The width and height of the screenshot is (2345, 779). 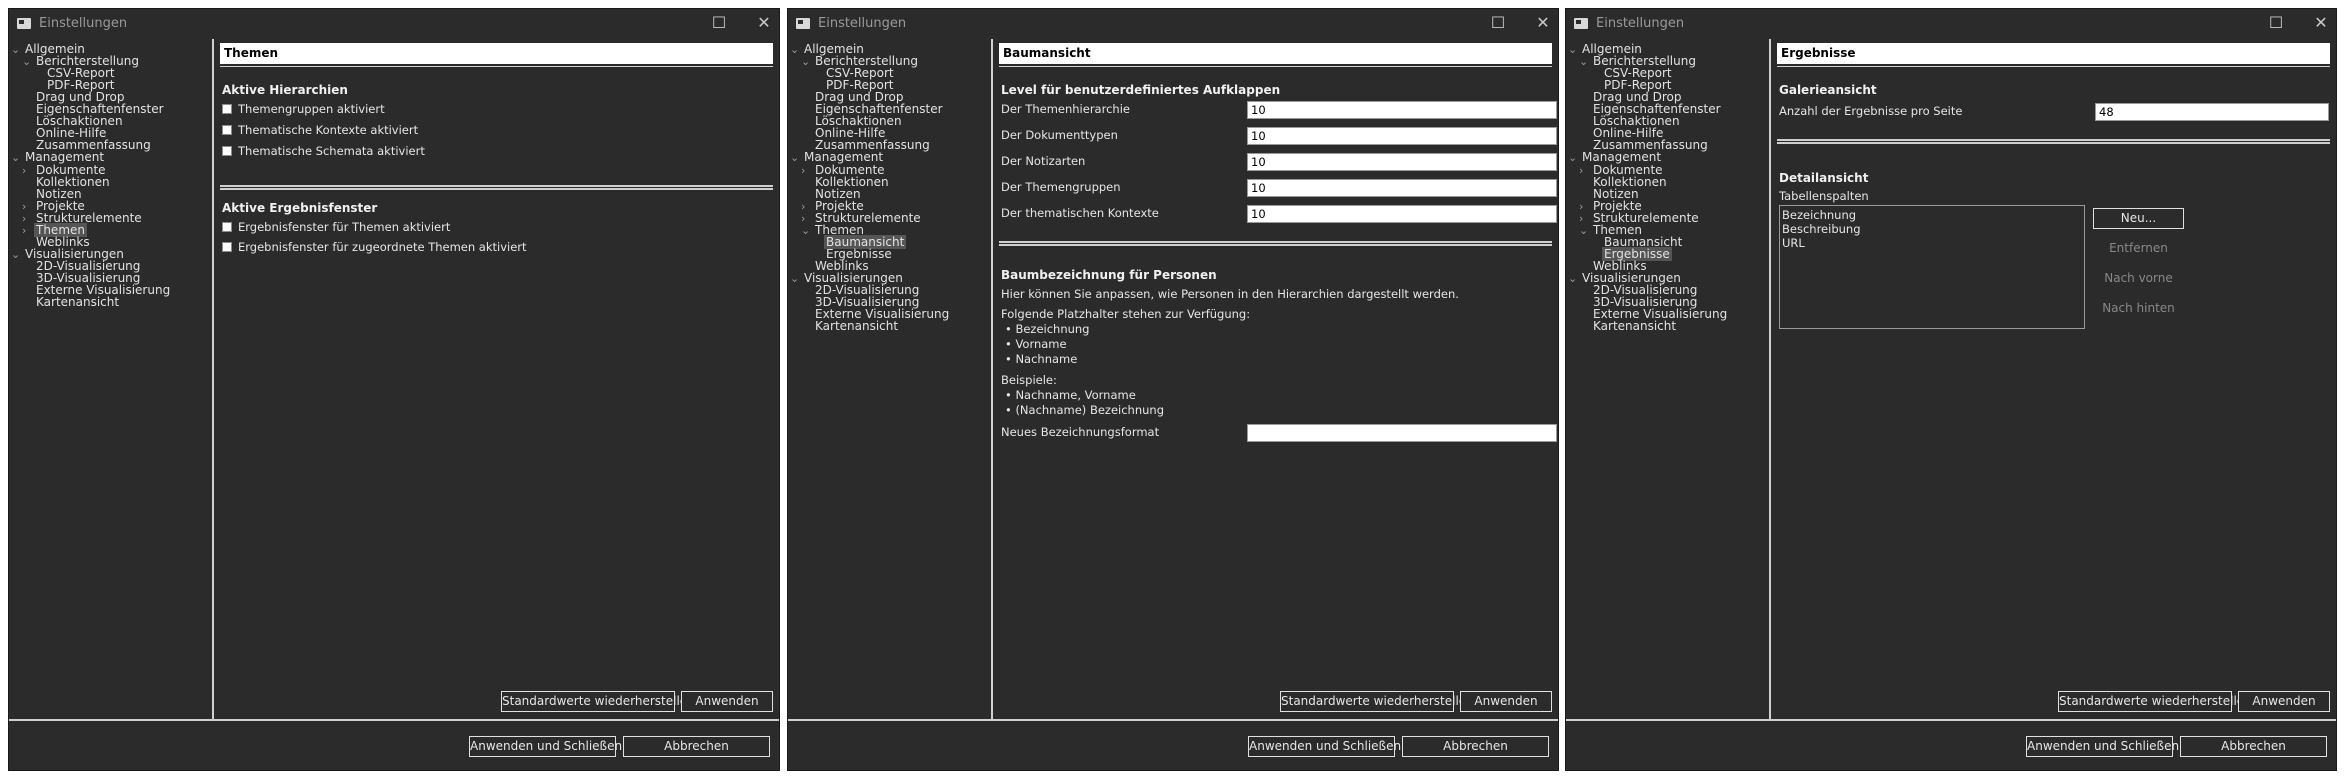 What do you see at coordinates (1581, 23) in the screenshot?
I see `app-icon` at bounding box center [1581, 23].